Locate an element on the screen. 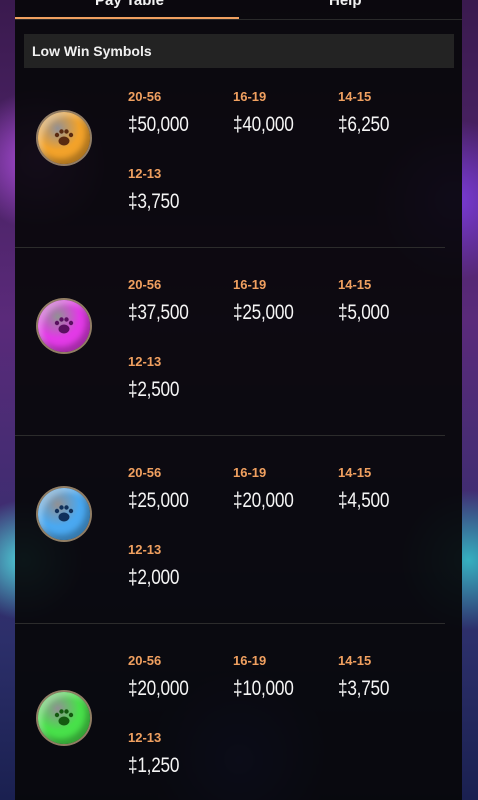  blue-paw-icon is located at coordinates (64, 514).